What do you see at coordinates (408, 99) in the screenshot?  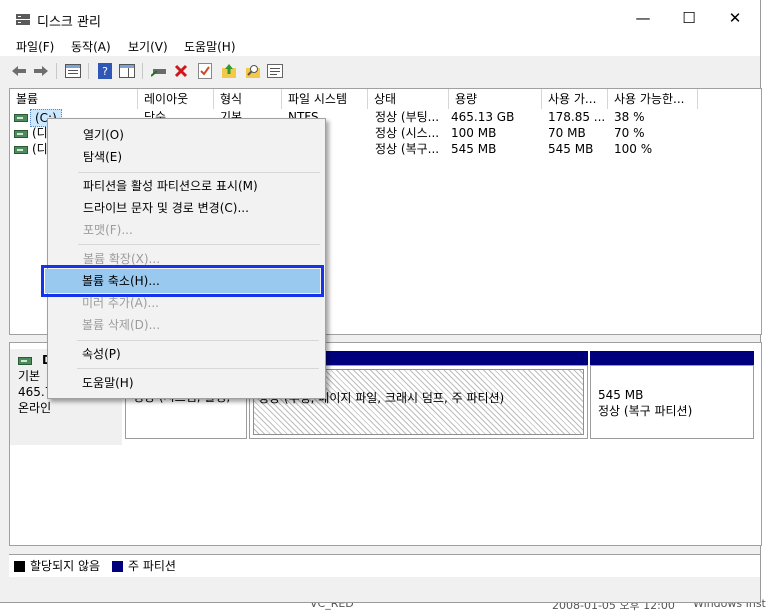 I see `column-header-status: 상태` at bounding box center [408, 99].